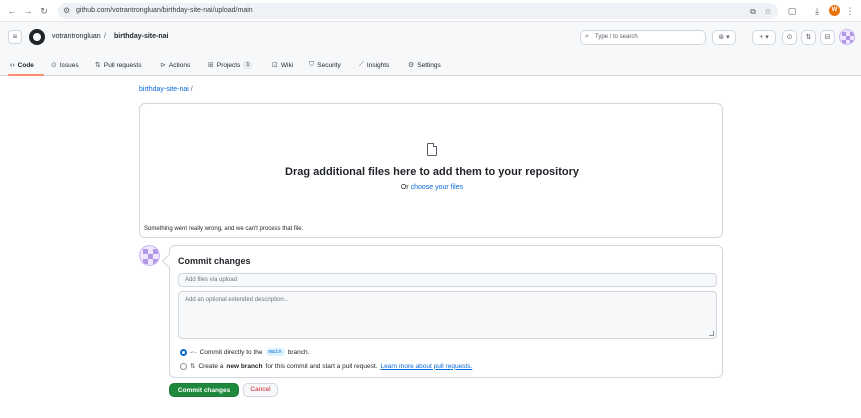 This screenshot has width=861, height=418. I want to click on repo-name-link: birthday-site-nai, so click(141, 36).